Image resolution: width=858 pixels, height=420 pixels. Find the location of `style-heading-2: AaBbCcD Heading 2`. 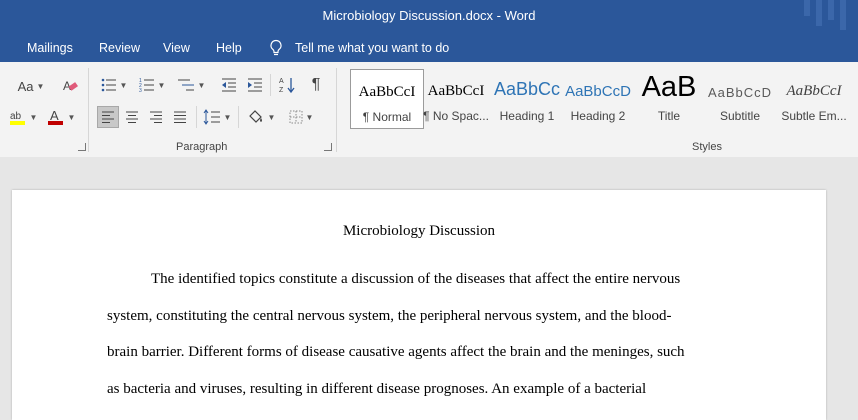

style-heading-2: AaBbCcD Heading 2 is located at coordinates (598, 99).